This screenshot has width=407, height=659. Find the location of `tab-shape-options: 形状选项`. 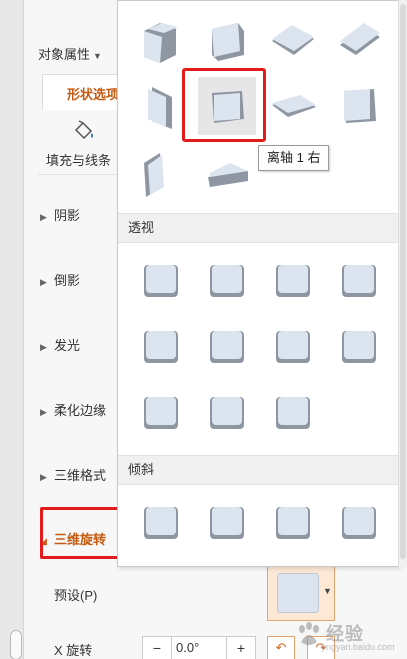

tab-shape-options: 形状选项 is located at coordinates (93, 93).